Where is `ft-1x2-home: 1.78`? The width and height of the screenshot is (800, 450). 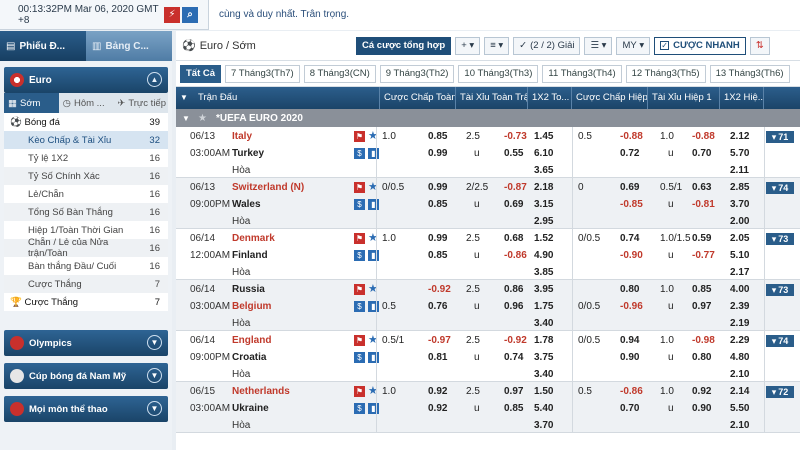 ft-1x2-home: 1.78 is located at coordinates (543, 340).